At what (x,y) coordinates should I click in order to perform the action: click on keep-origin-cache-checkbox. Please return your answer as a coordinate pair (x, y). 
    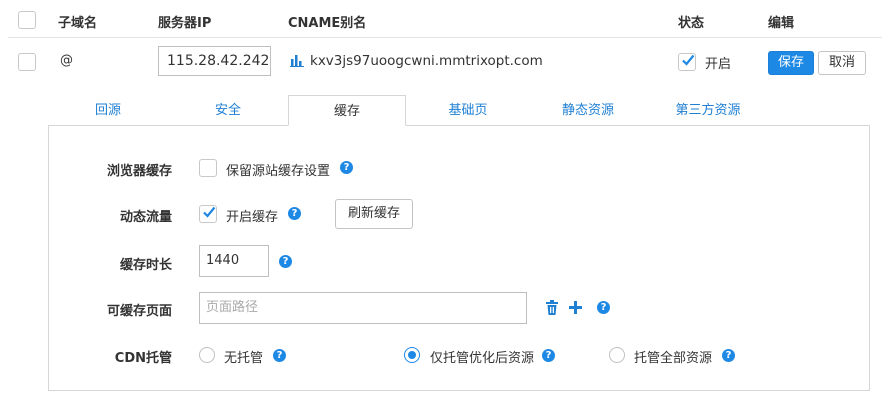
    Looking at the image, I should click on (208, 168).